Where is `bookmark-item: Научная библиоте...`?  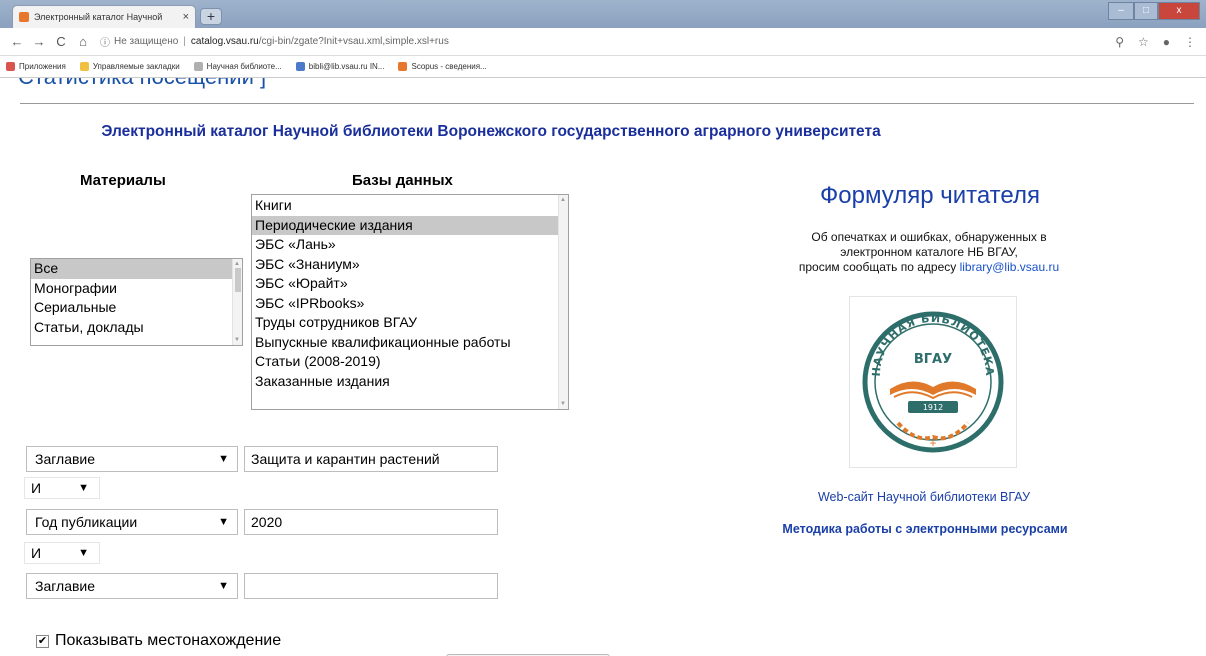
bookmark-item: Научная библиоте... is located at coordinates (237, 66).